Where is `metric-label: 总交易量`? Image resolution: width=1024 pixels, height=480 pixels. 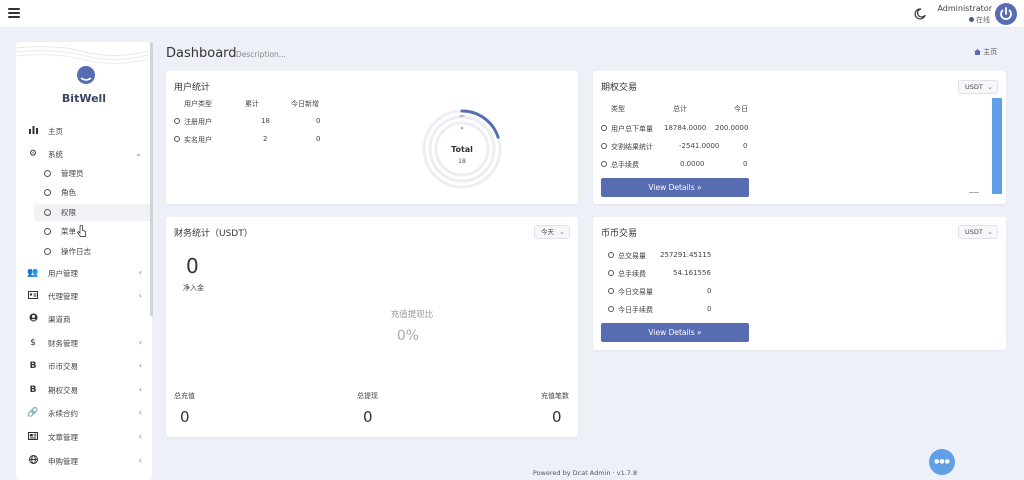 metric-label: 总交易量 is located at coordinates (632, 256).